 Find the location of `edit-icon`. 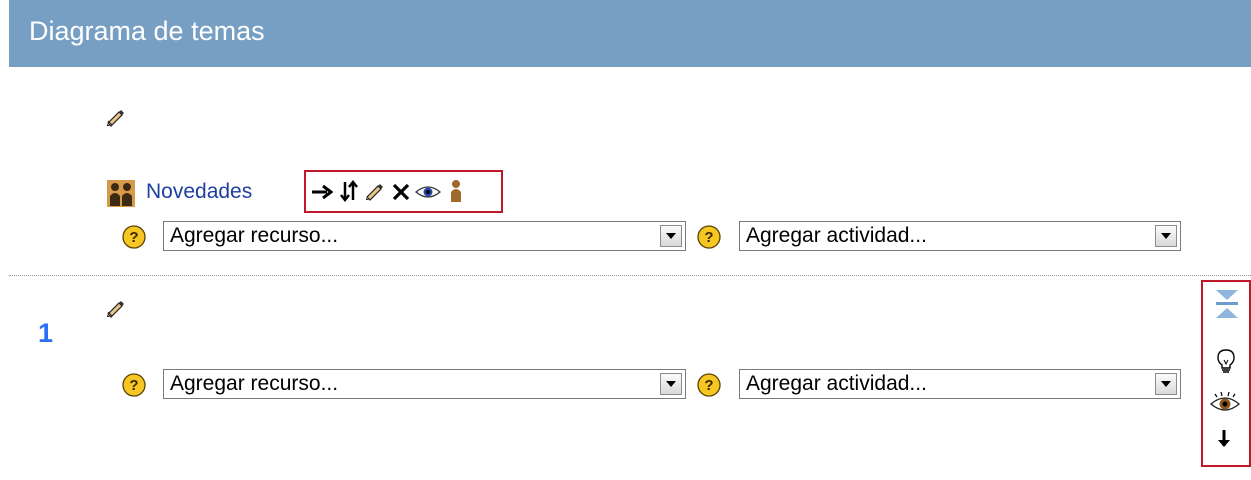

edit-icon is located at coordinates (375, 191).